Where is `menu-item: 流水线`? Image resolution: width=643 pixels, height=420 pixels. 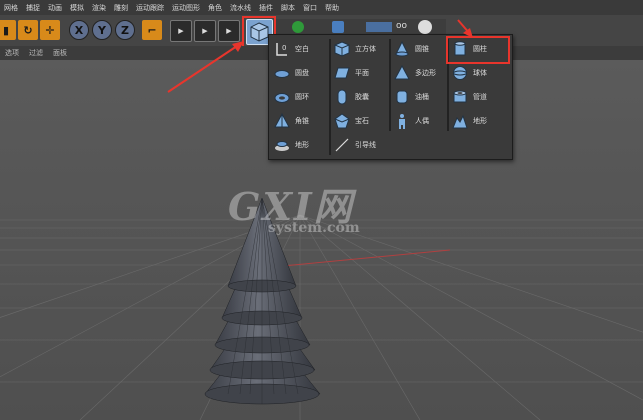 menu-item: 流水线 is located at coordinates (240, 8).